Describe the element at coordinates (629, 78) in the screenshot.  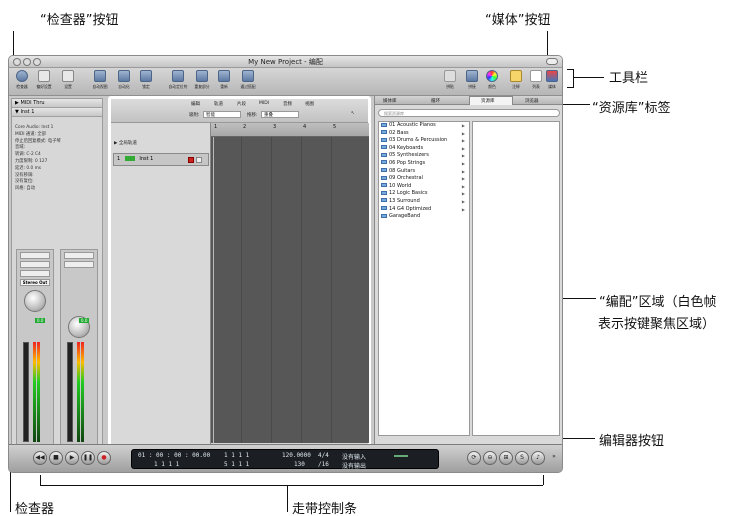
I see `callout-toolbar: 工具栏` at that location.